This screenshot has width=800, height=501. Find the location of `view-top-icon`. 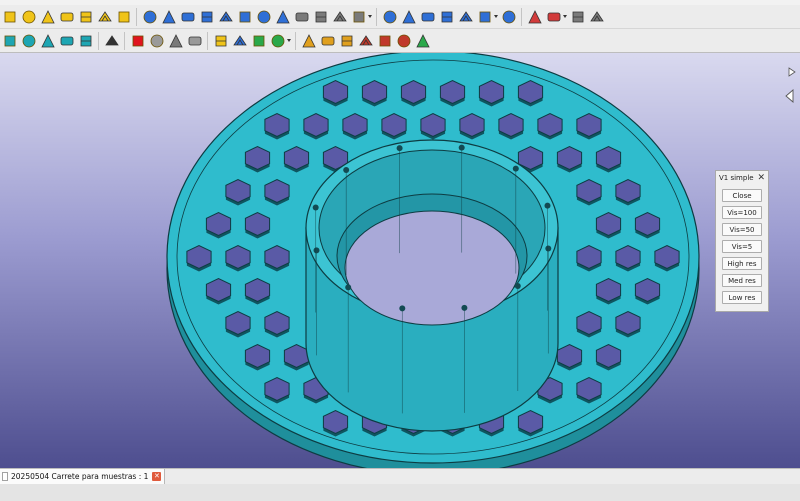

view-top-icon is located at coordinates (29, 41).